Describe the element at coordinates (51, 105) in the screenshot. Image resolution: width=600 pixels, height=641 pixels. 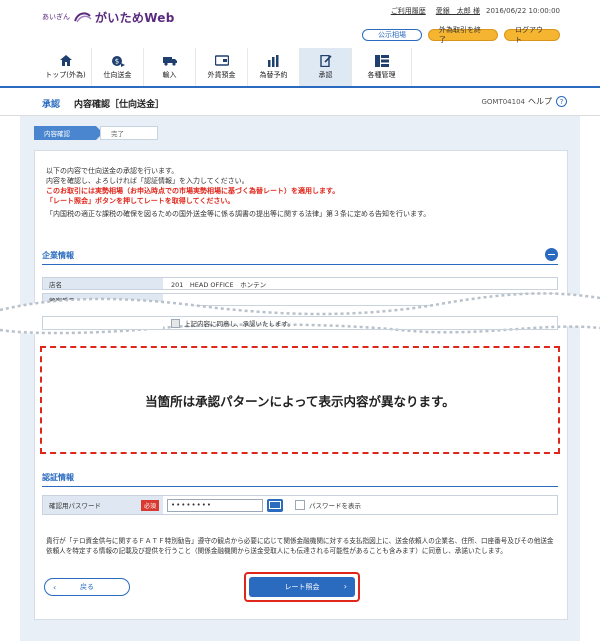
I see `section-title: 承認` at that location.